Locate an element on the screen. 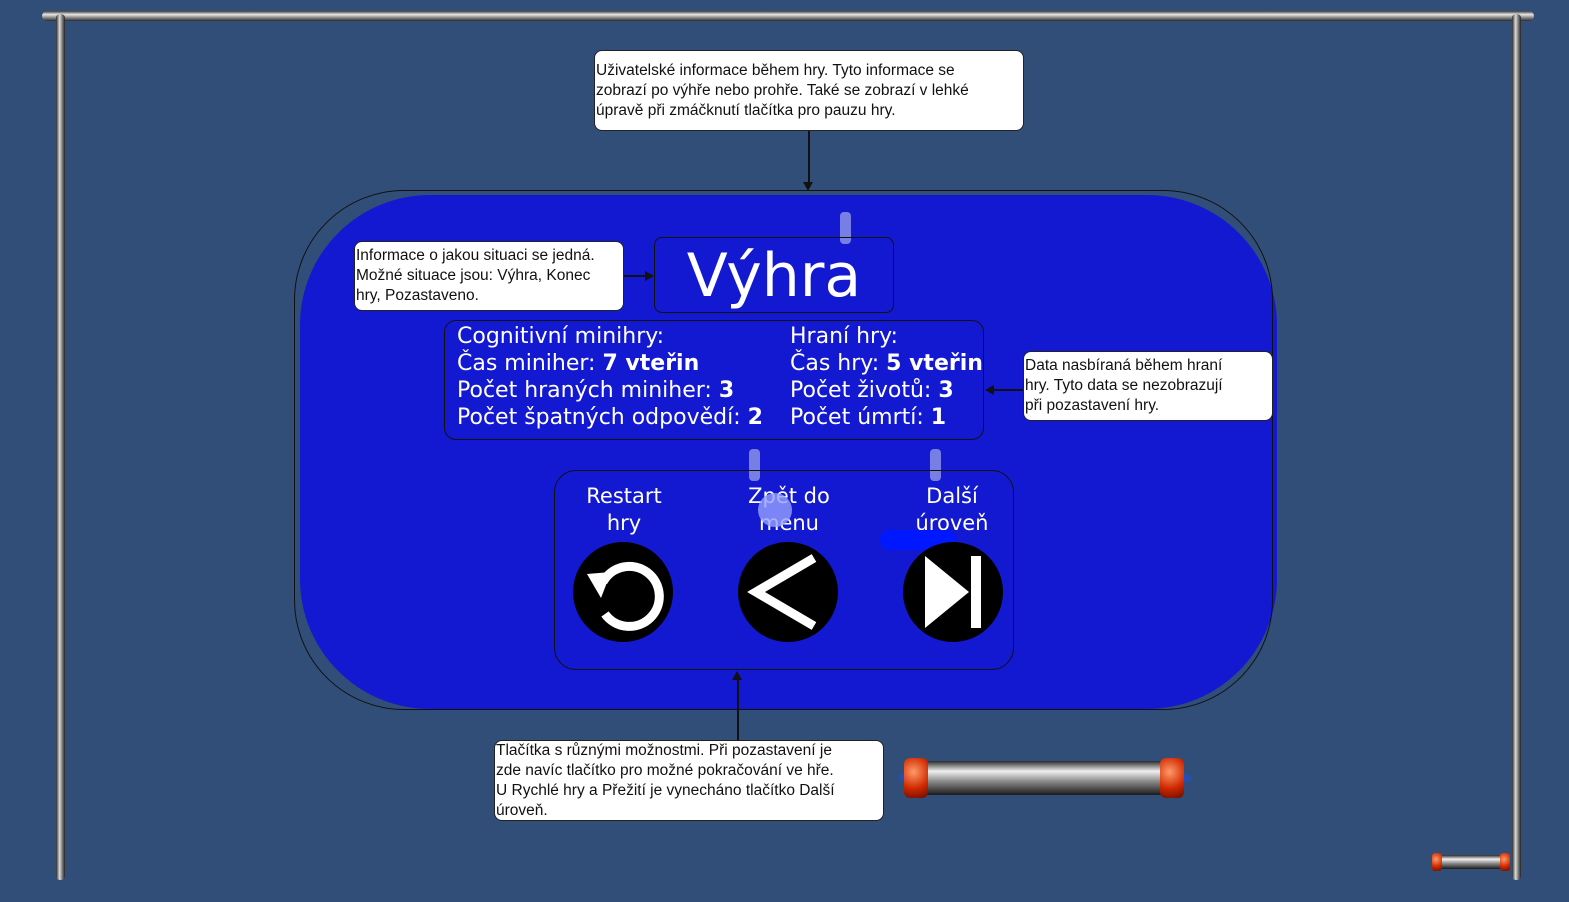 The image size is (1569, 902). arrow-left is located at coordinates (635, 276).